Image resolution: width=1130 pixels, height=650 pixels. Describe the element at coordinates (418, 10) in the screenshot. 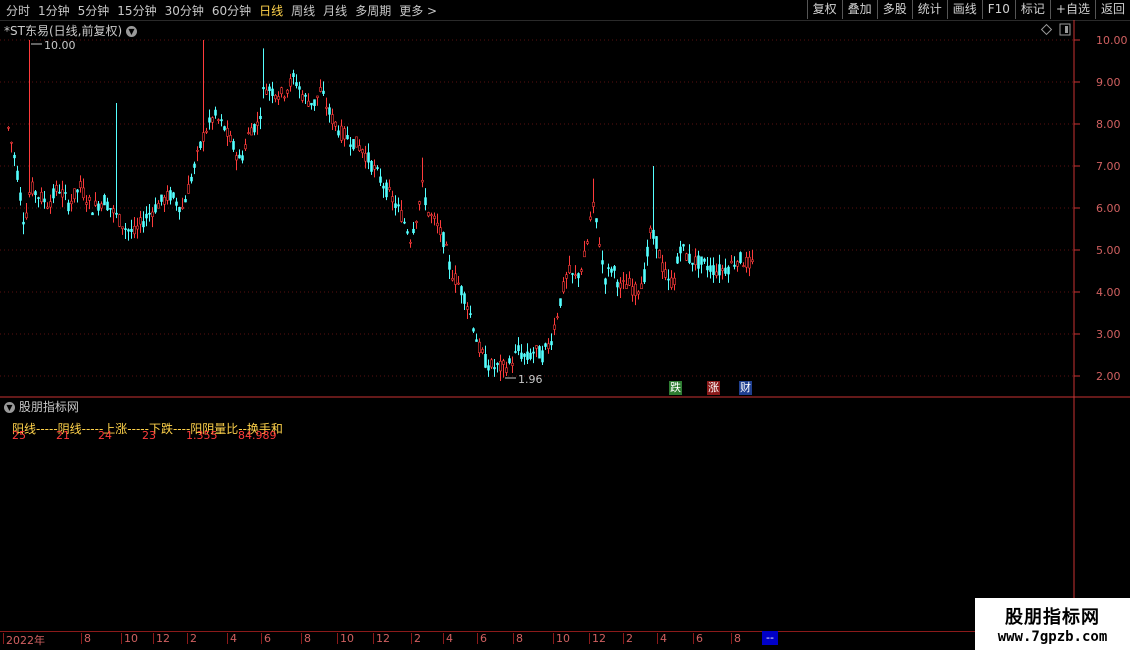

I see `tab-period-more: 更多 >` at that location.